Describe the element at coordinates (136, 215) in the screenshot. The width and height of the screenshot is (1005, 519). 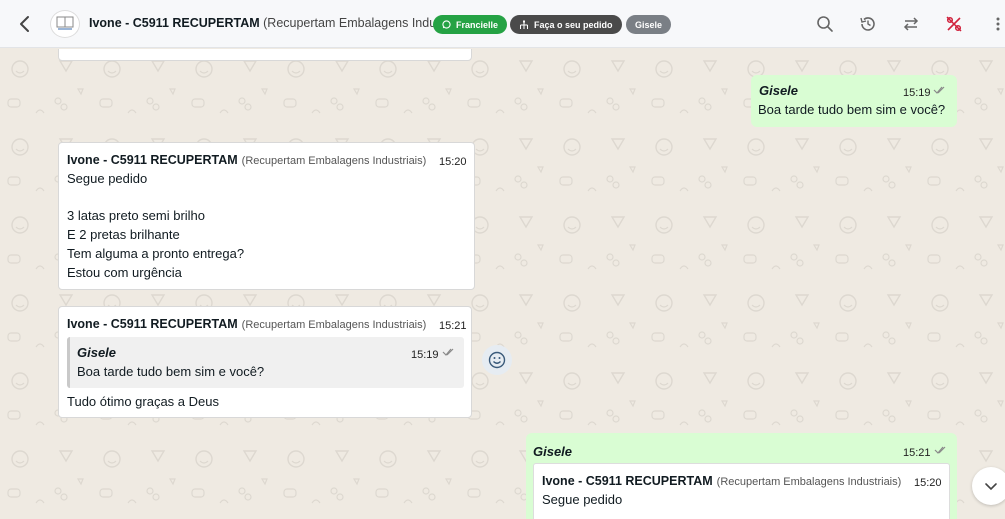
I see `message-text-line: 3 latas preto semi brilho` at that location.